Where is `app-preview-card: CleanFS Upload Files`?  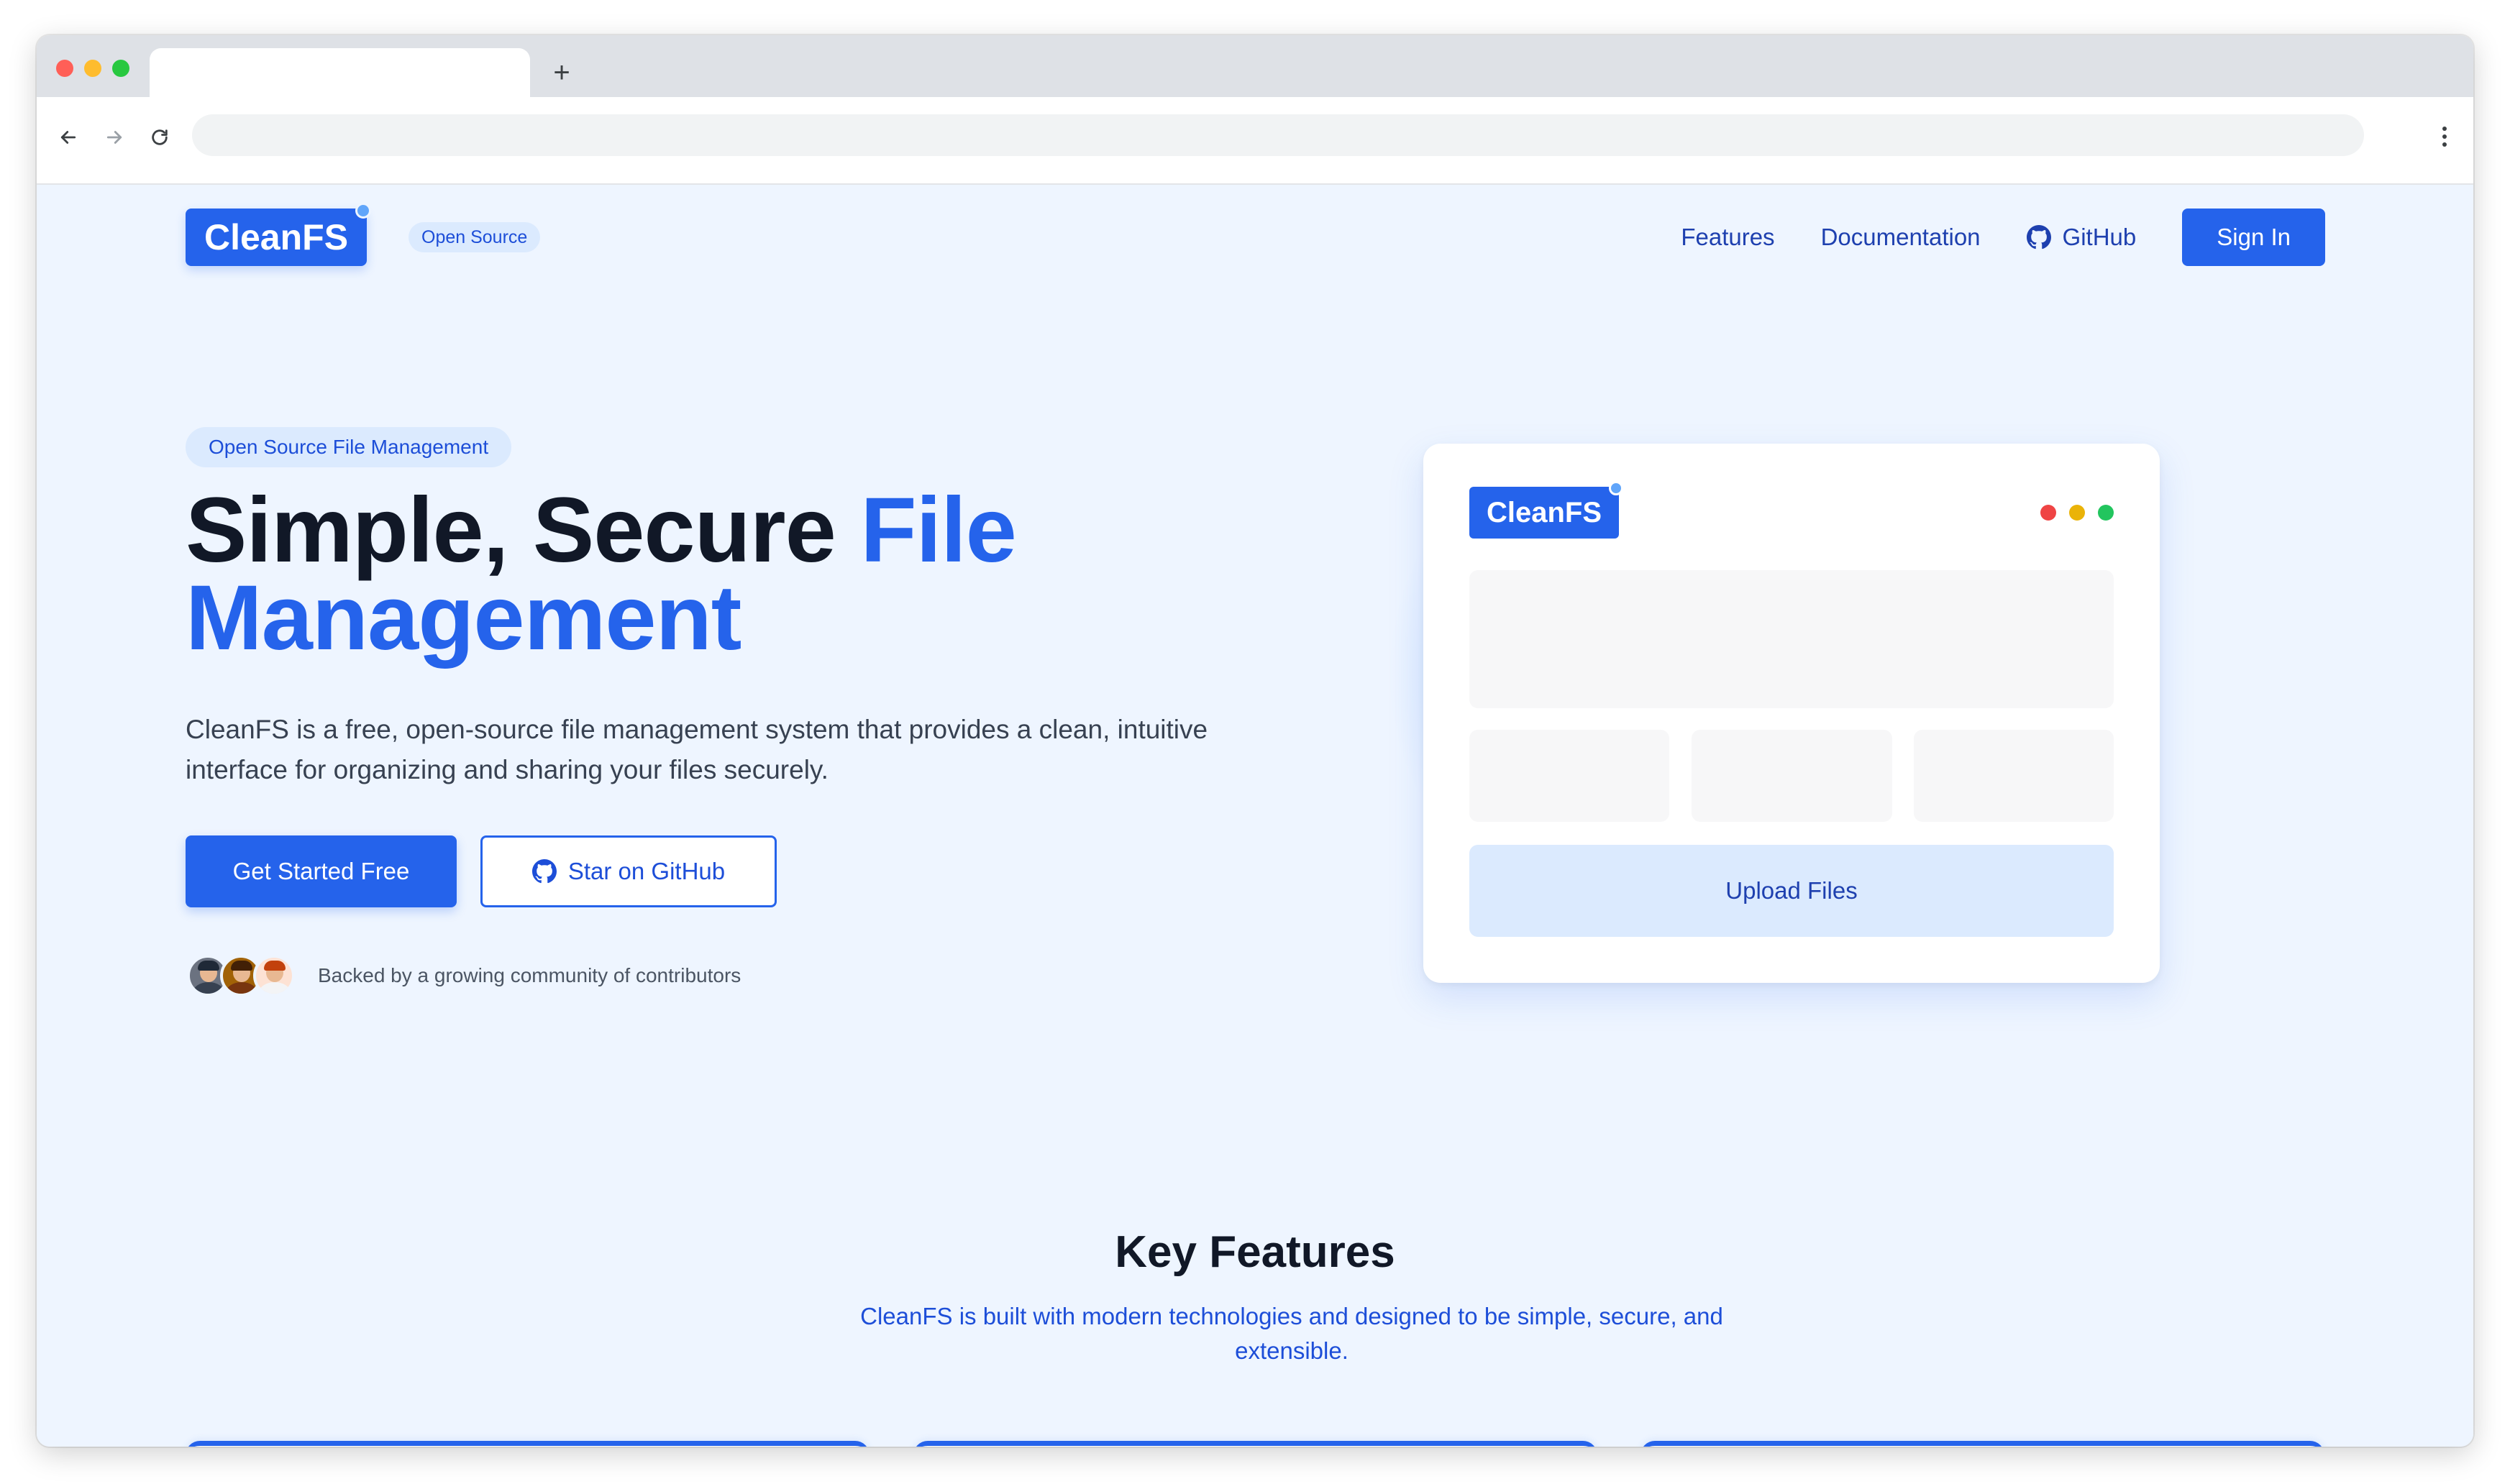
app-preview-card: CleanFS Upload Files is located at coordinates (1792, 713).